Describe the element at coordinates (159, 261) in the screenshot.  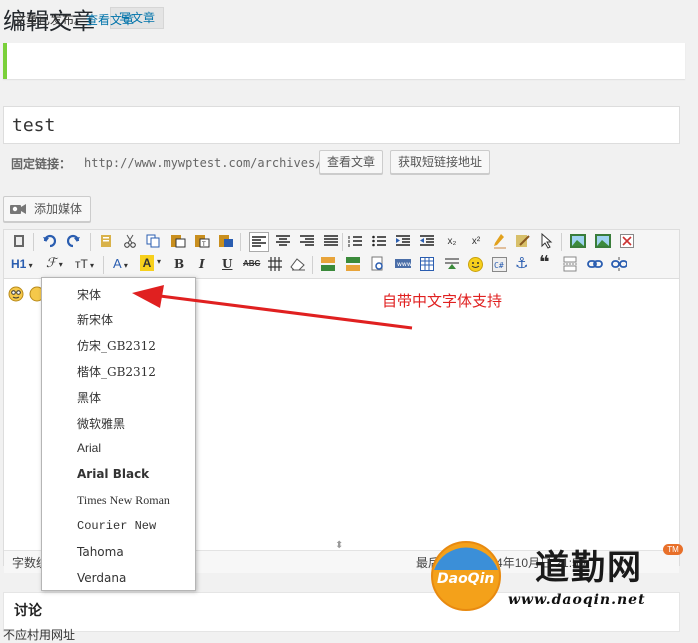
I see `chevron-down-icon: ▾` at that location.